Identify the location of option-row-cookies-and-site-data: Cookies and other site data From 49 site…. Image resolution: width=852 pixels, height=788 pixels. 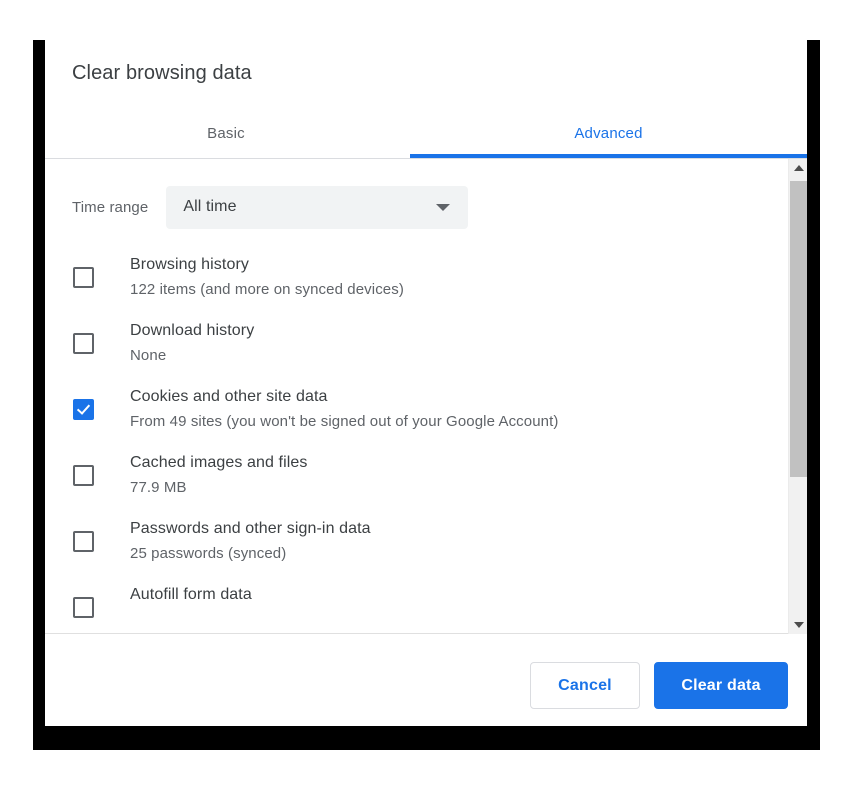
(416, 416).